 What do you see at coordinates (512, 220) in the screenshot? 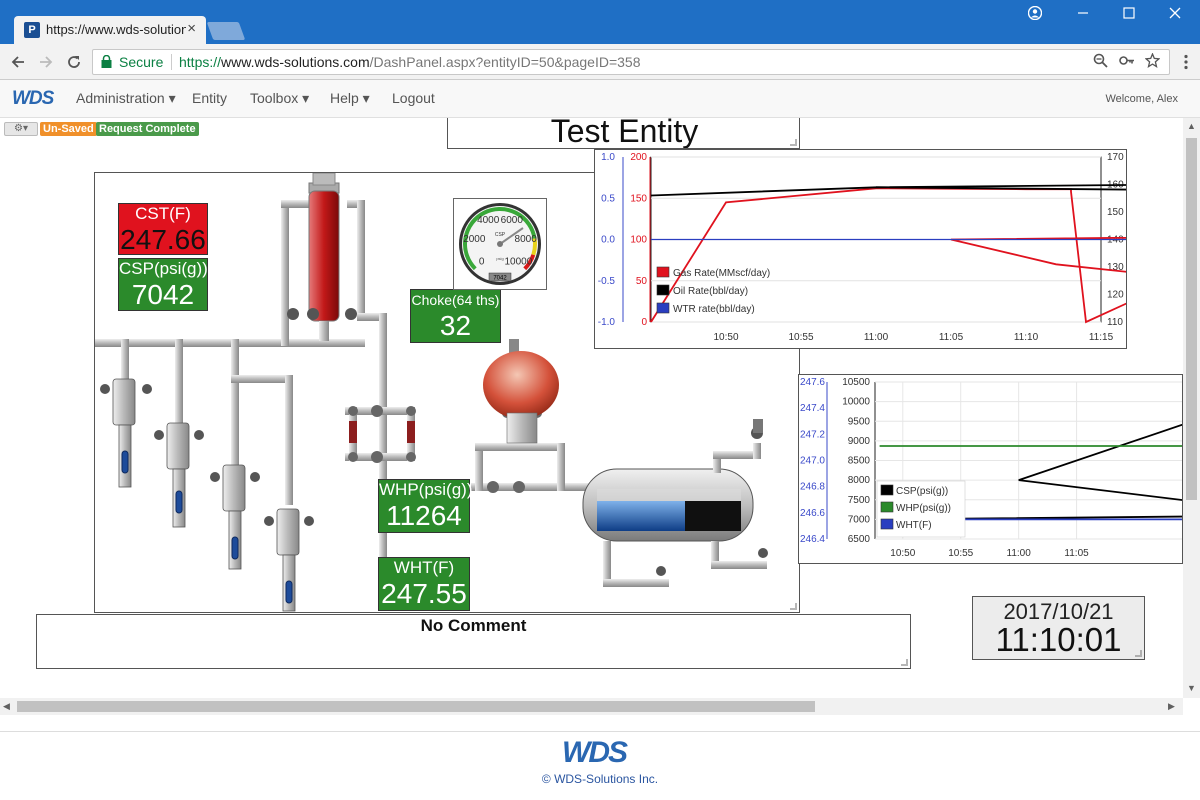
I see `gauge-tick-label: 6000` at bounding box center [512, 220].